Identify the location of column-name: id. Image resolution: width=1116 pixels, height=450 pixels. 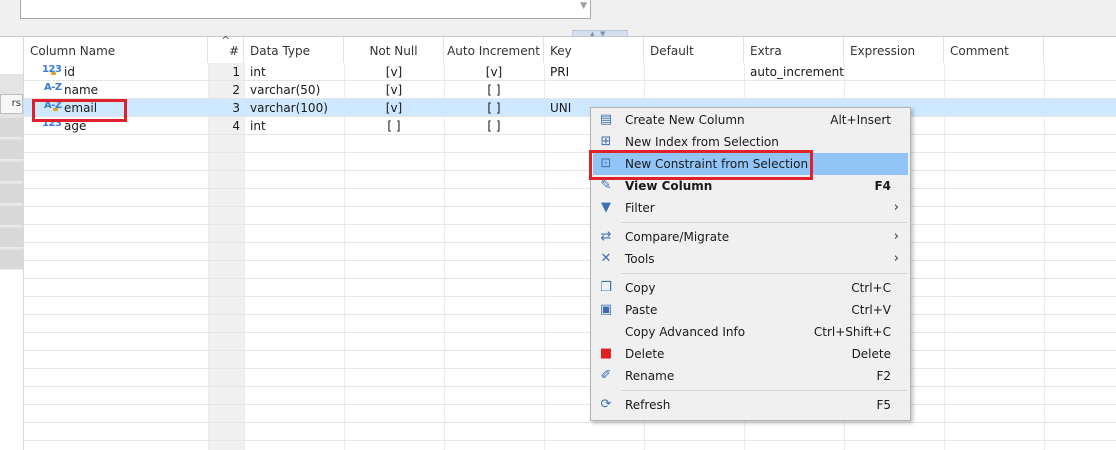
(134, 72).